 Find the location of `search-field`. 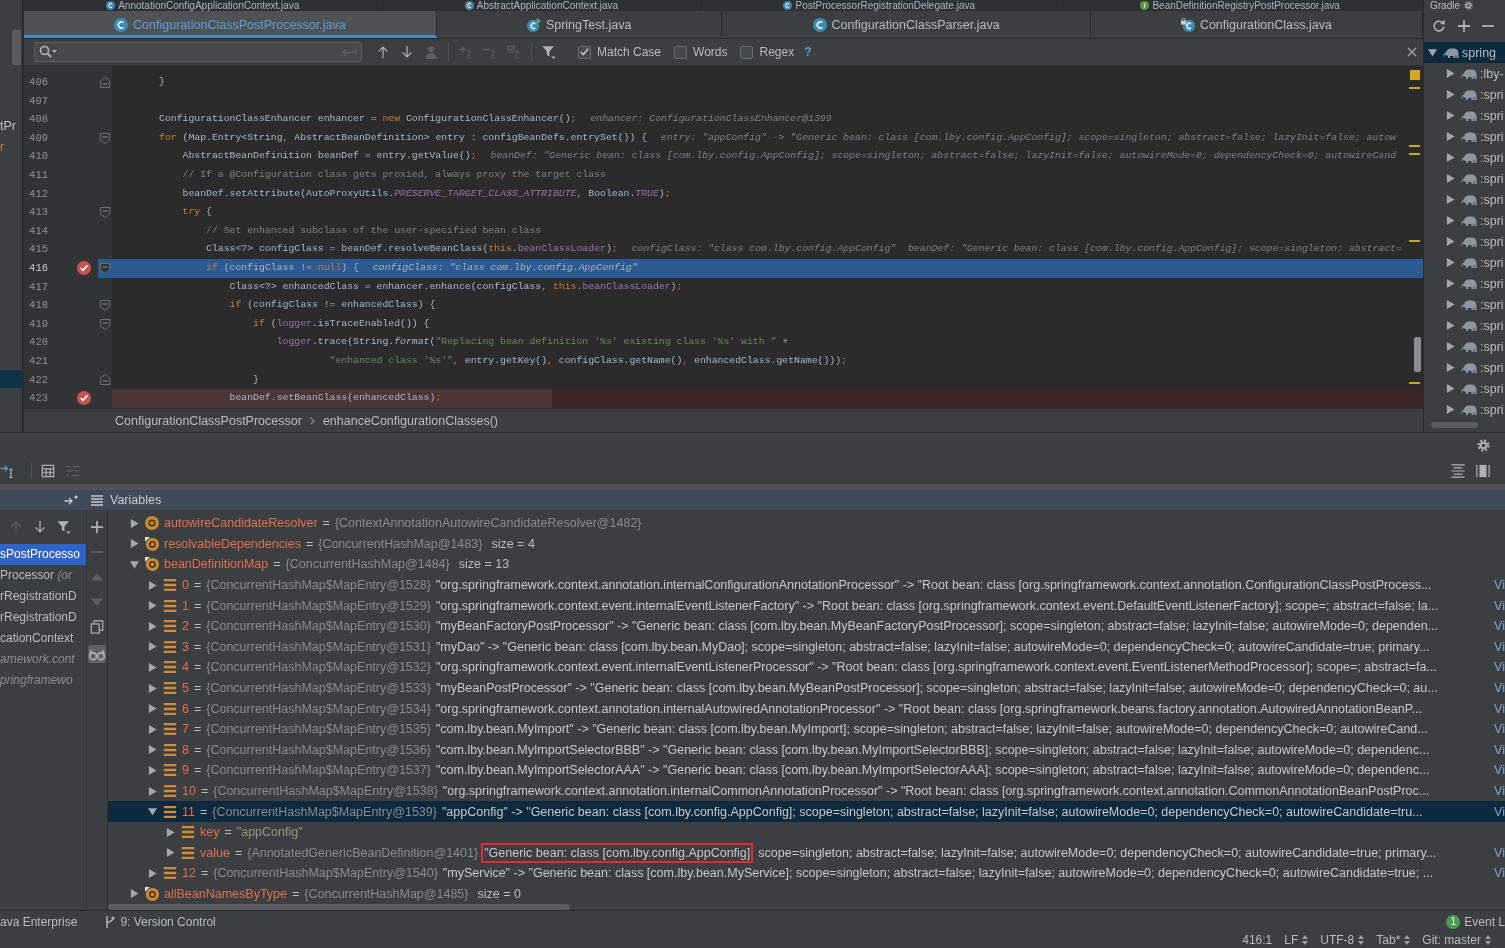

search-field is located at coordinates (198, 52).